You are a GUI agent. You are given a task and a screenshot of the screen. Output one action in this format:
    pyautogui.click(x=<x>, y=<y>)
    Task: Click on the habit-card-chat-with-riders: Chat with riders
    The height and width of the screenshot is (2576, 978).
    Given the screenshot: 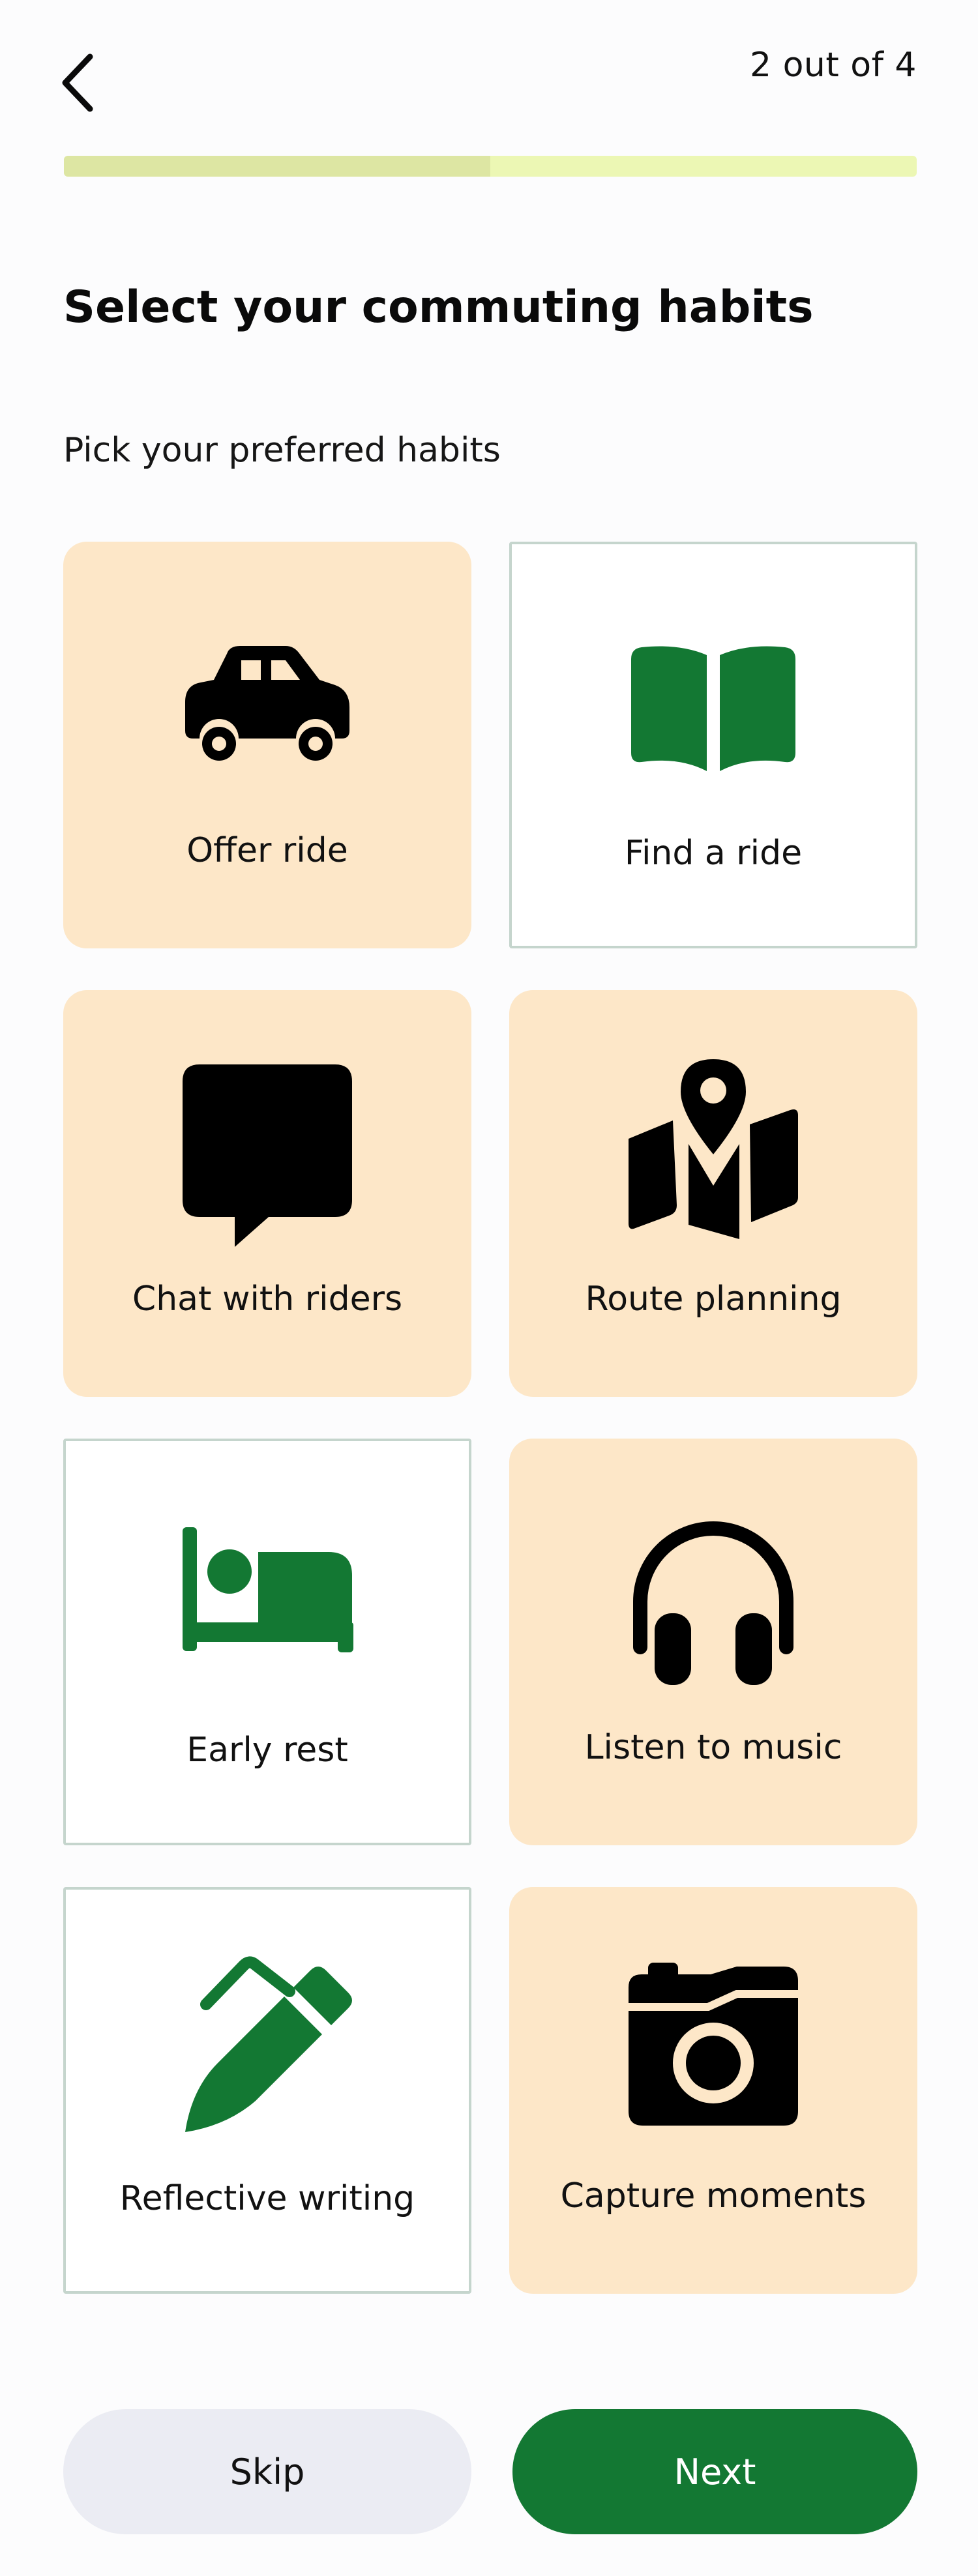 What is the action you would take?
    pyautogui.click(x=267, y=1193)
    